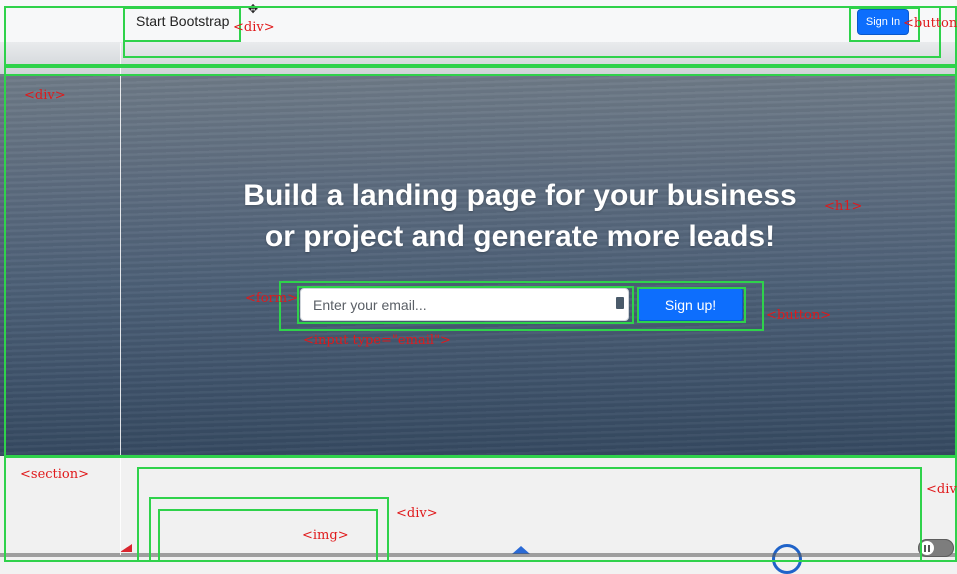 The width and height of the screenshot is (957, 574). I want to click on hero-heading-line-2: or project and generate more leads!, so click(520, 236).